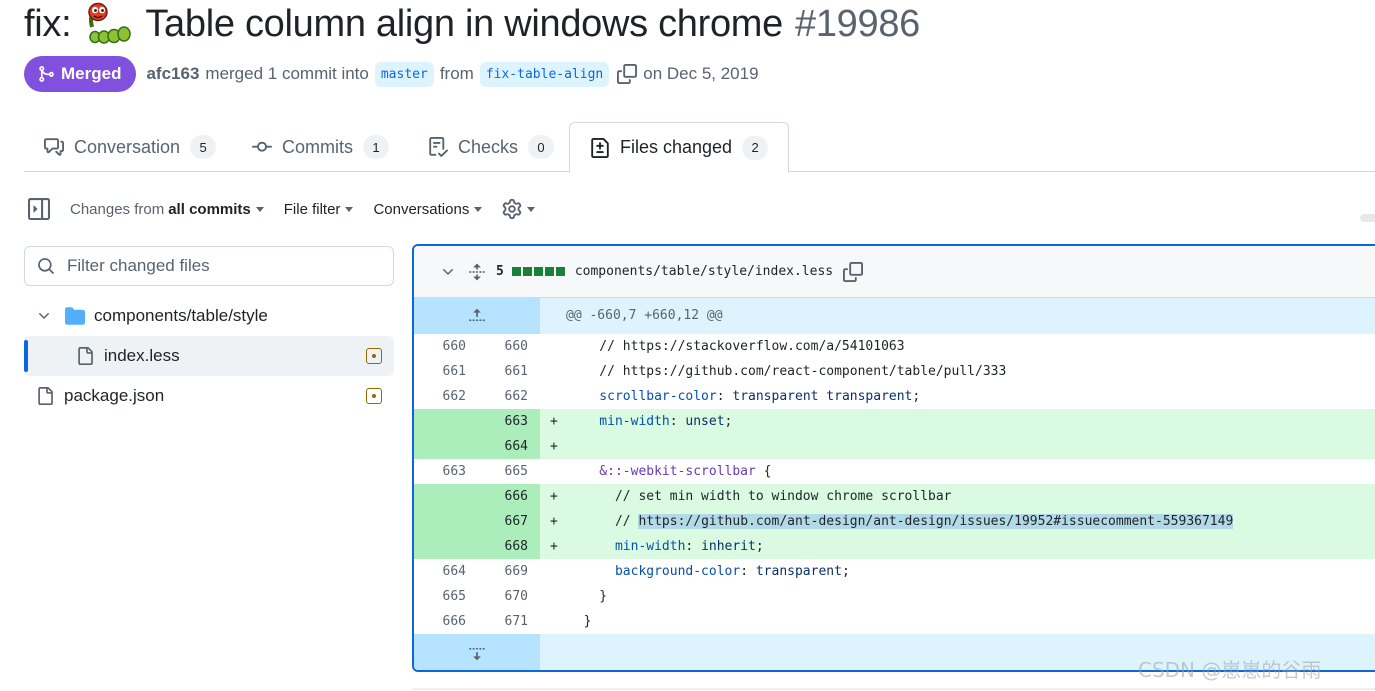 This screenshot has height=691, width=1375. I want to click on expand-up-button, so click(477, 316).